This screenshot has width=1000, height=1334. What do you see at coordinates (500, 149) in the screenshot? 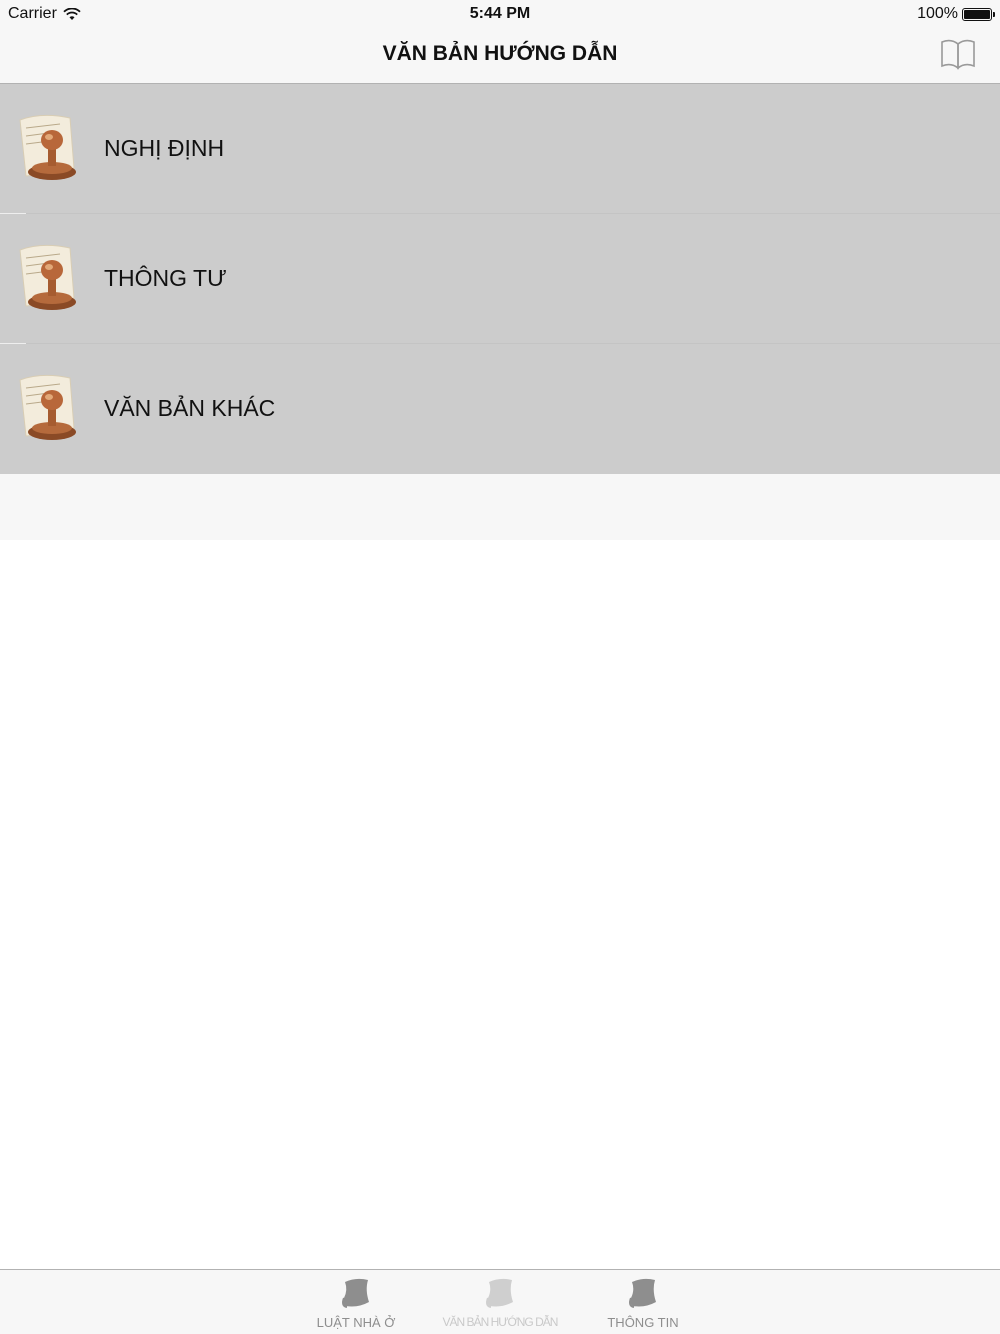
I see `list-item-nghi-dinh: NGHỊ ĐỊNH` at bounding box center [500, 149].